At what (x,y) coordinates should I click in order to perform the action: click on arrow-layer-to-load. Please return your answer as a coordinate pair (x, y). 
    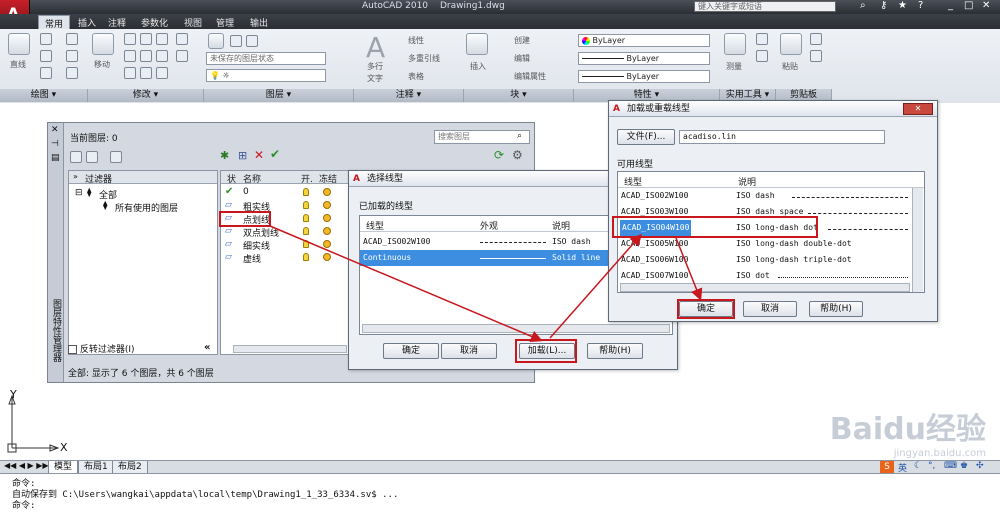
    Looking at the image, I should click on (406, 284).